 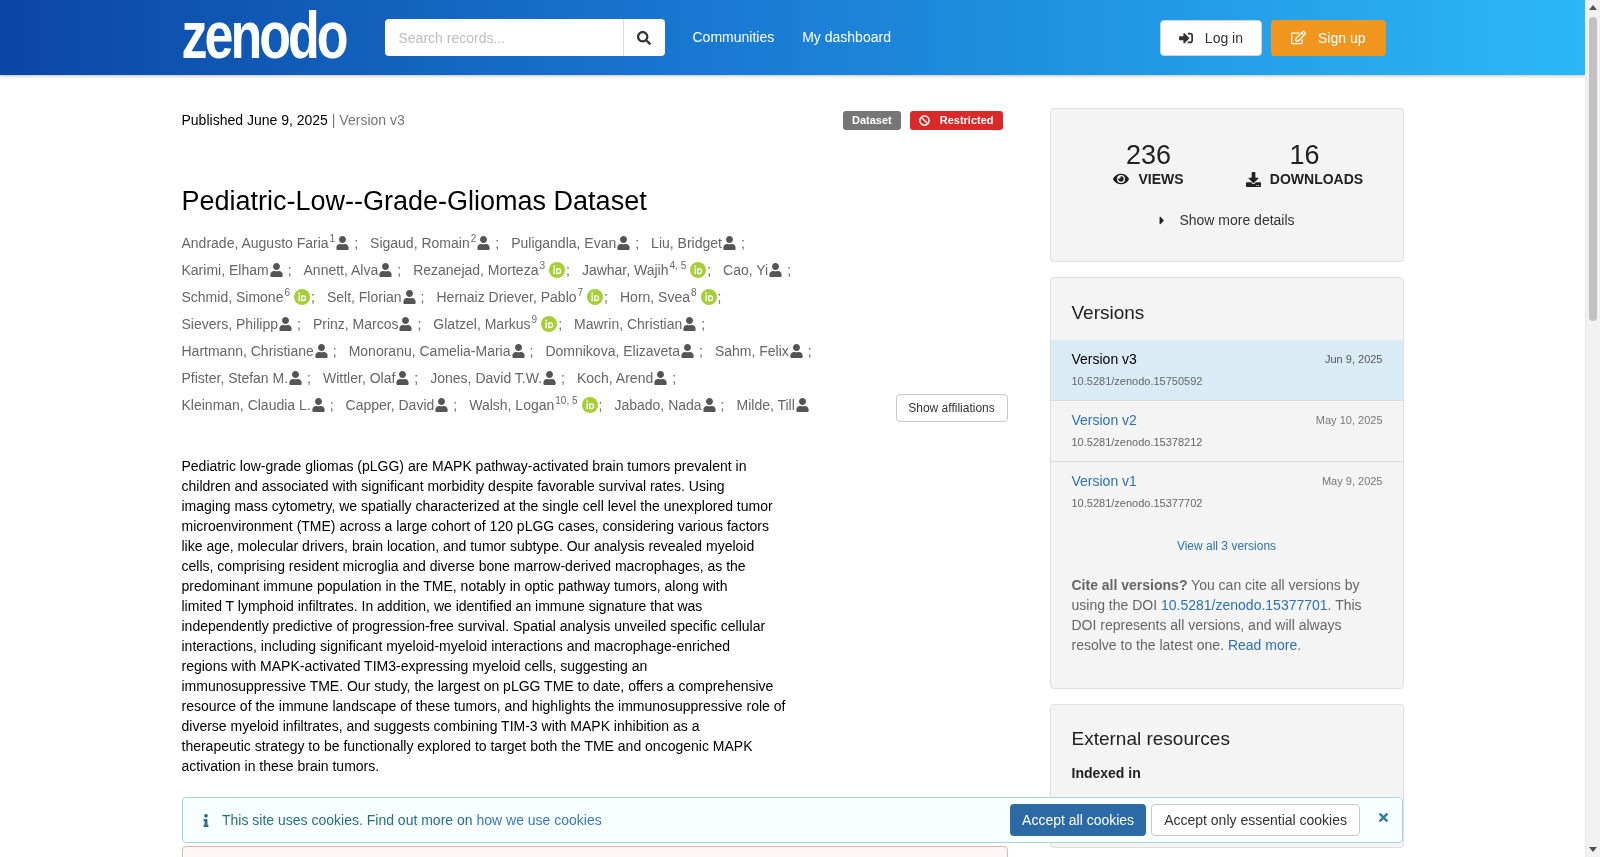 I want to click on version-item: Version v2 May 10, 2025 10.5281/zenodo.15378212, so click(x=1226, y=430).